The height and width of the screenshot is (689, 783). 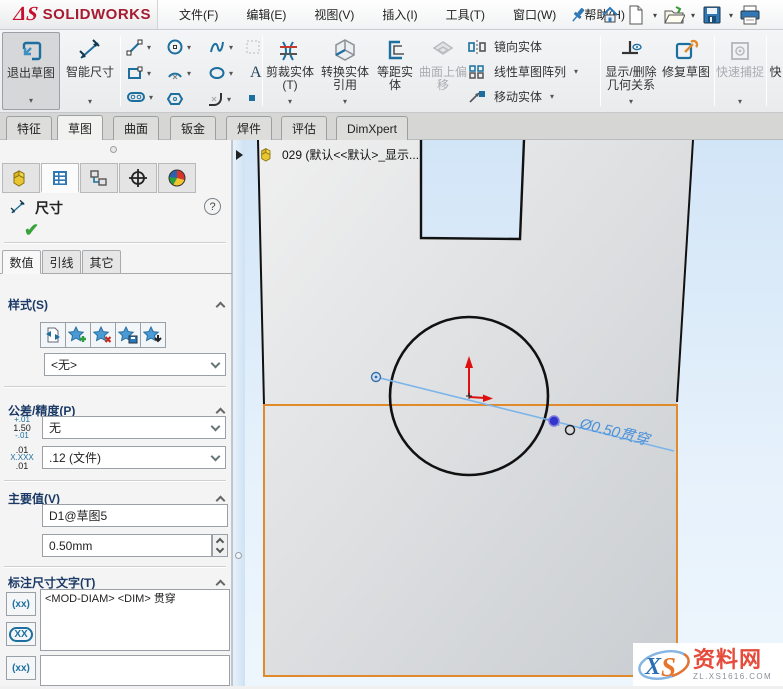 I want to click on linear-pattern-button: 线性草图阵列 ▾, so click(x=531, y=71).